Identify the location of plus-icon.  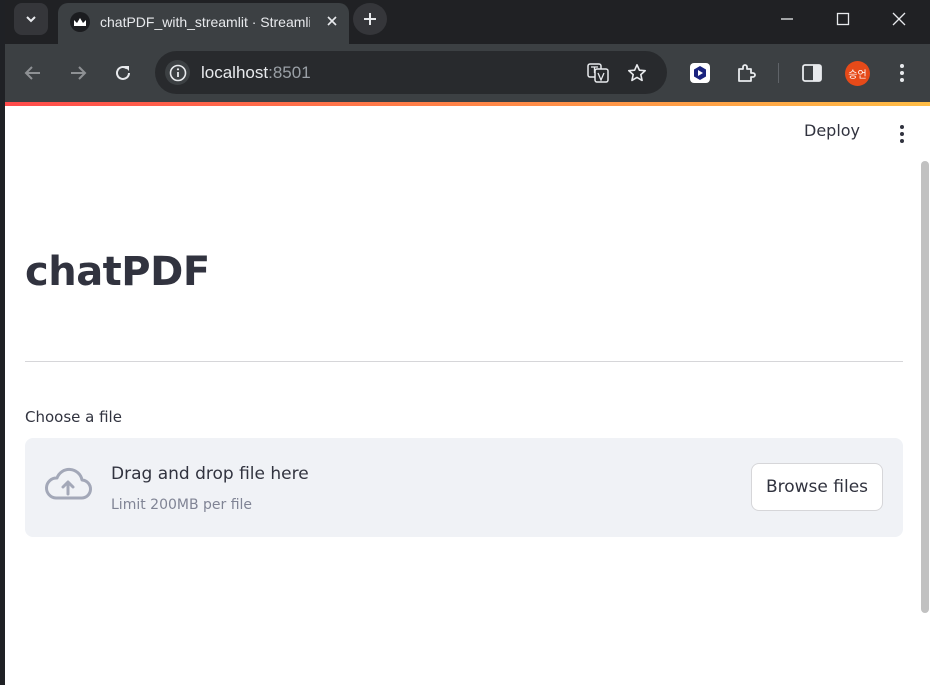
(370, 19).